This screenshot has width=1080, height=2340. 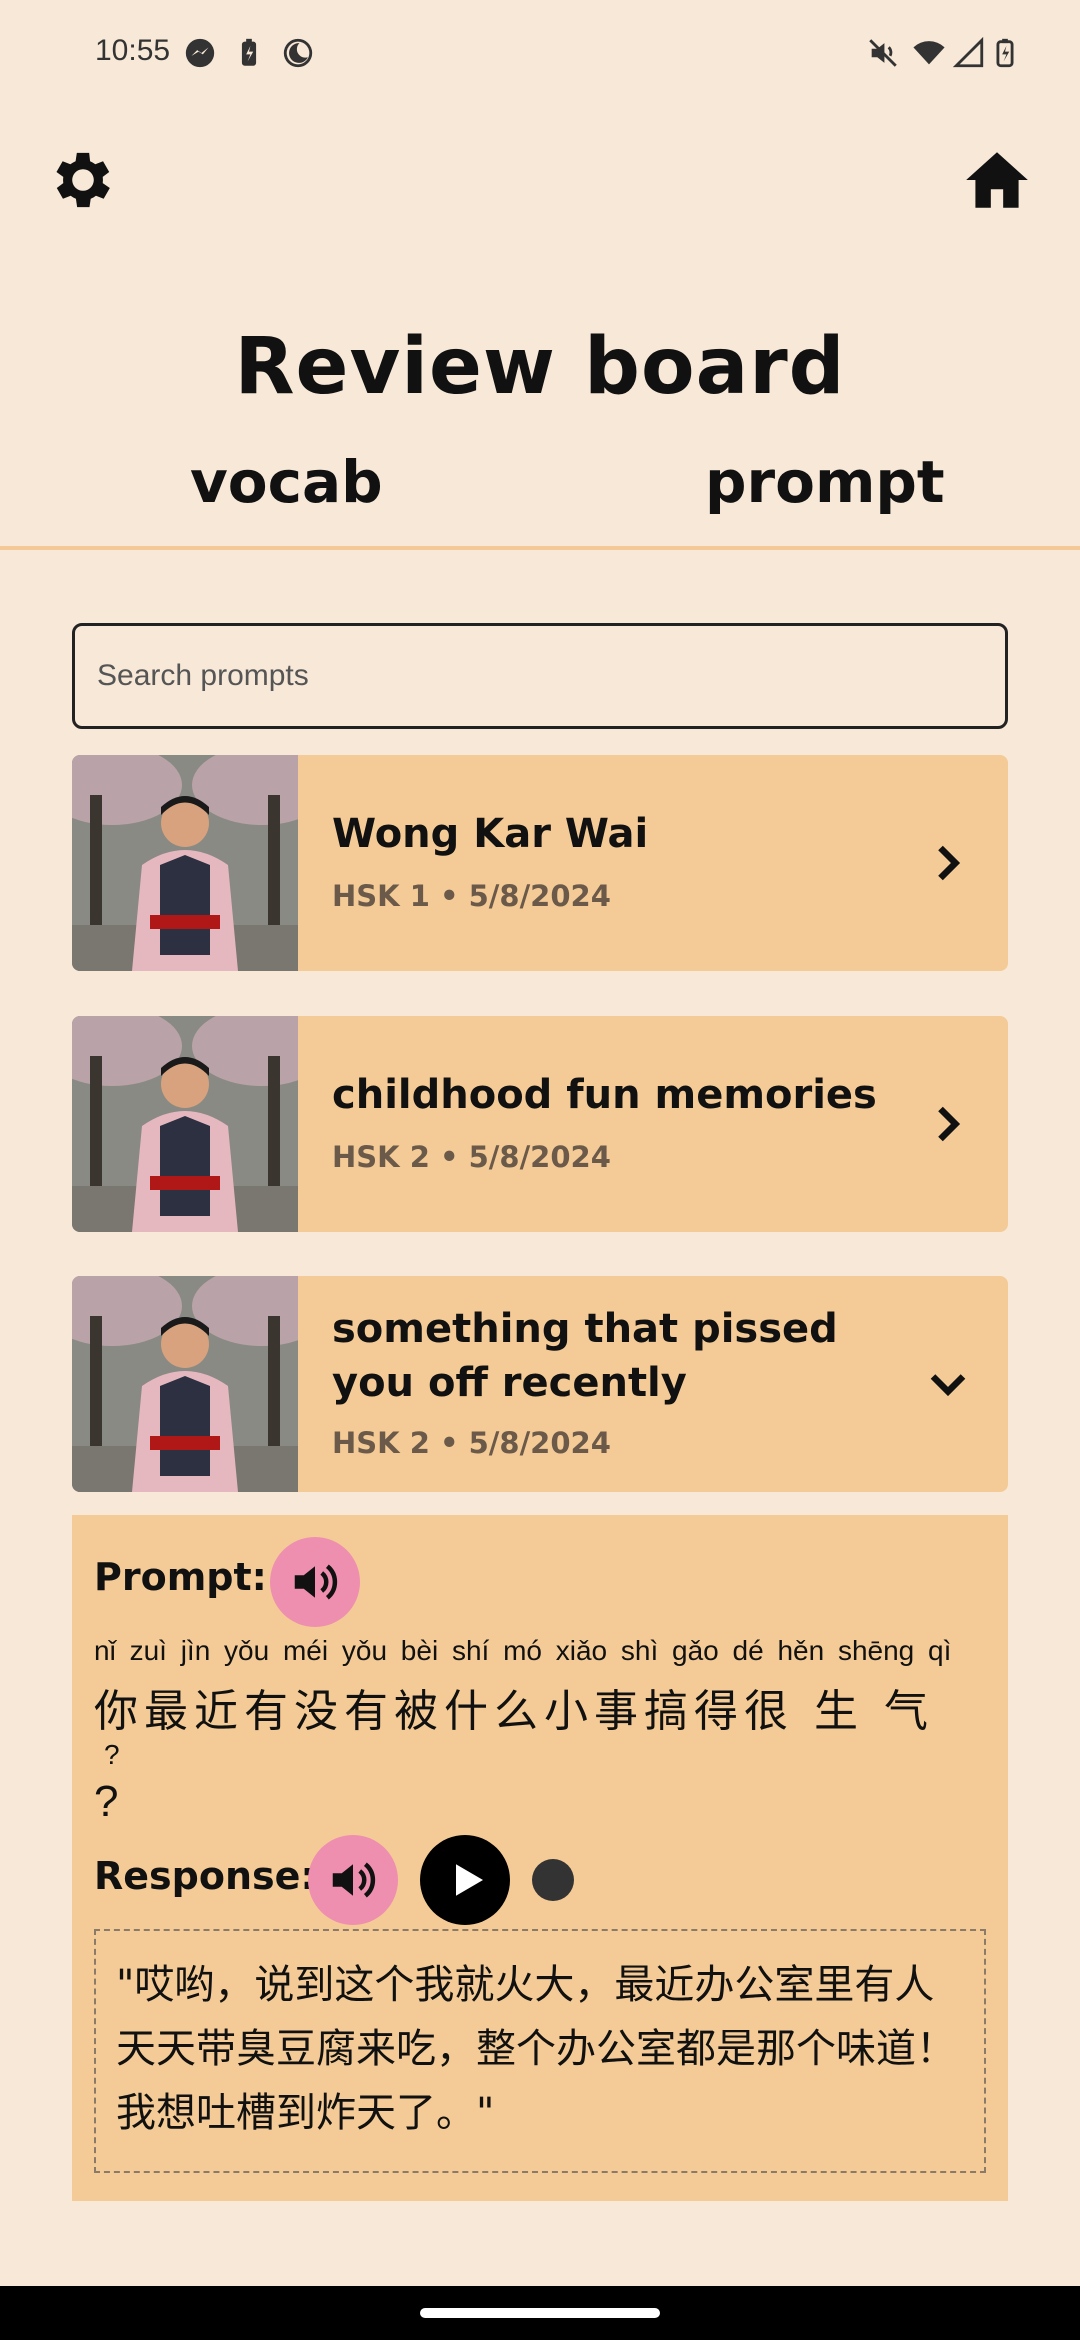 What do you see at coordinates (540, 498) in the screenshot?
I see `tab-bar: vocab prompt` at bounding box center [540, 498].